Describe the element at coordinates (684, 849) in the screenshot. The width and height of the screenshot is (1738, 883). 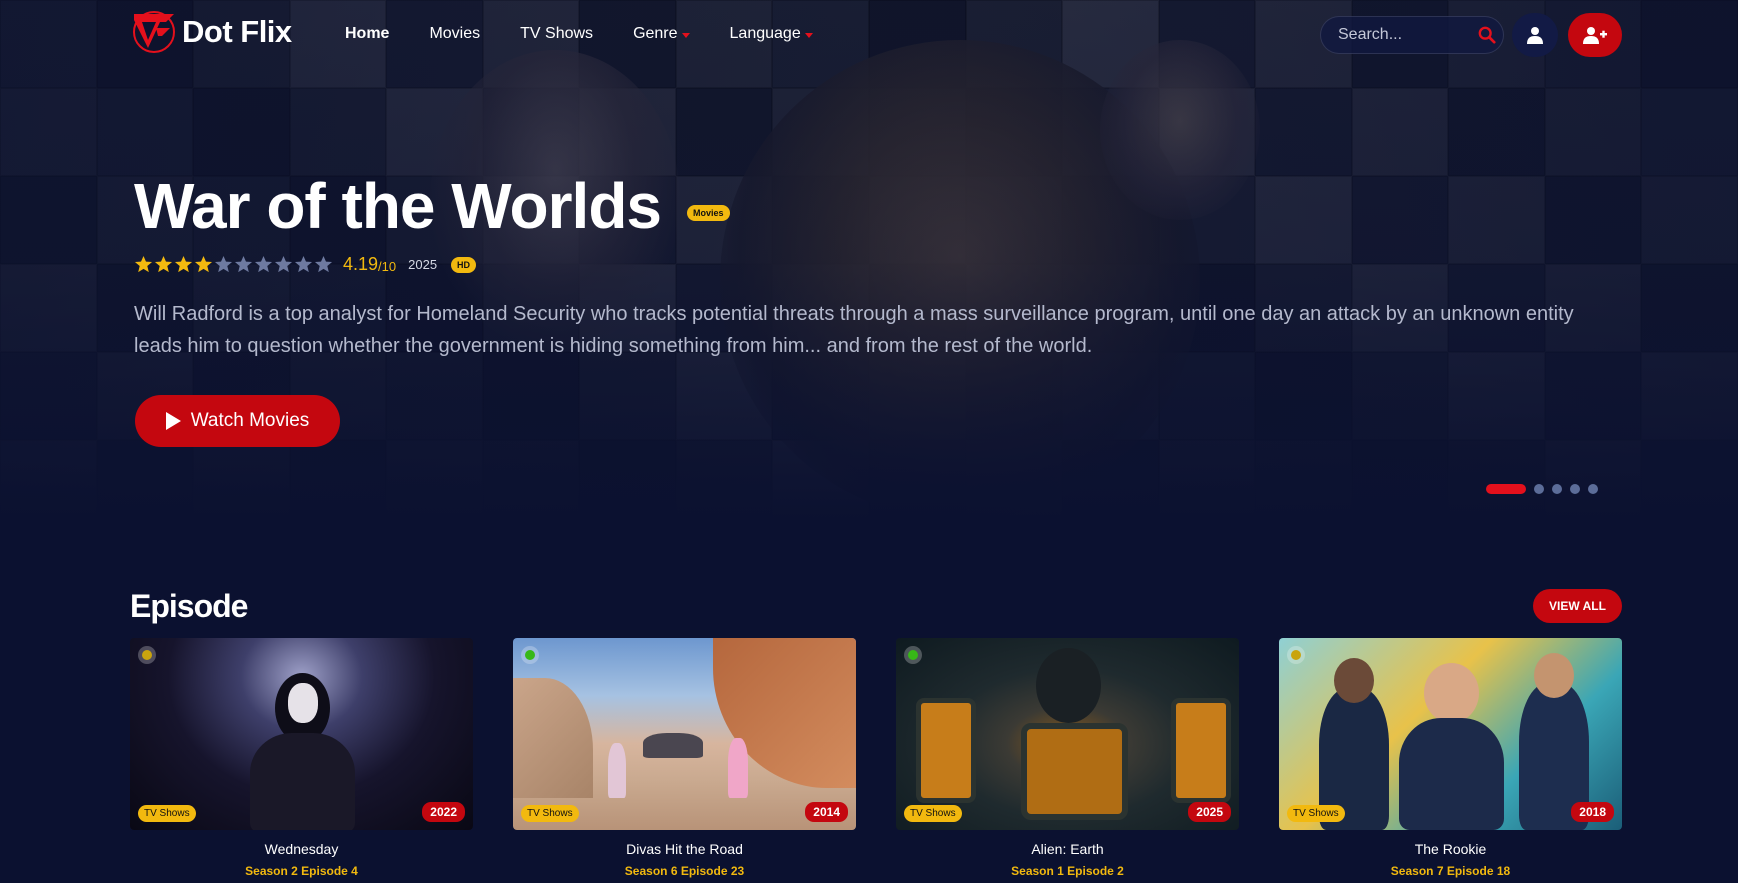
I see `episode-title: Divas Hit the Road` at that location.